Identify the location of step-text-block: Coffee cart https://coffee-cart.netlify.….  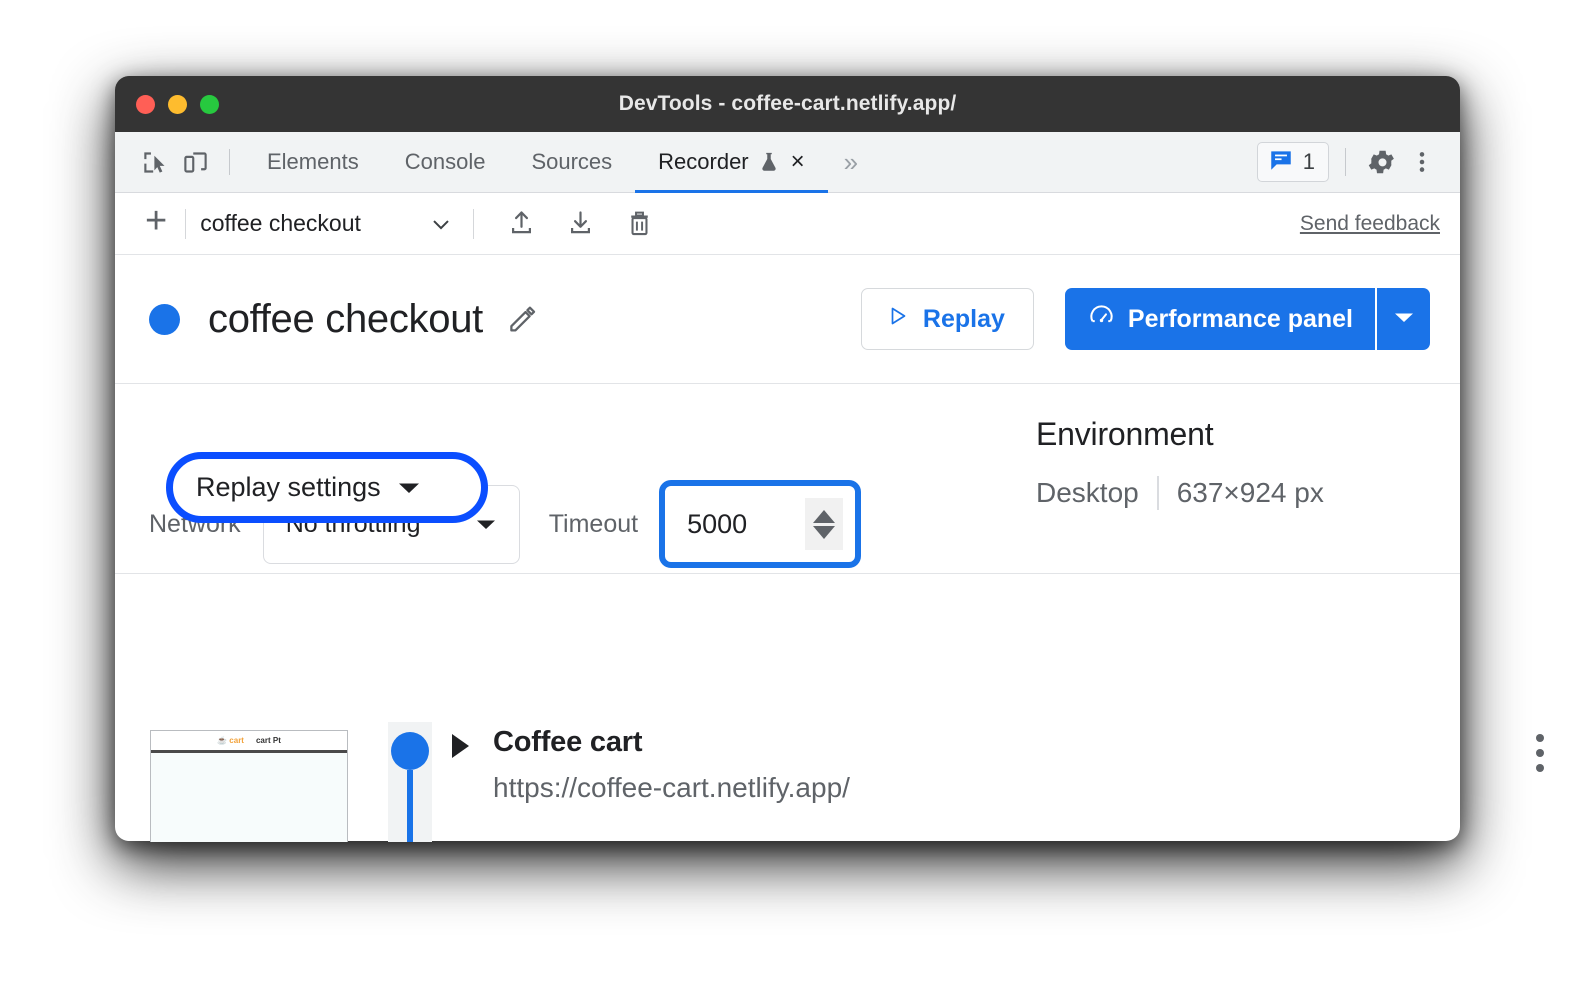
(671, 765).